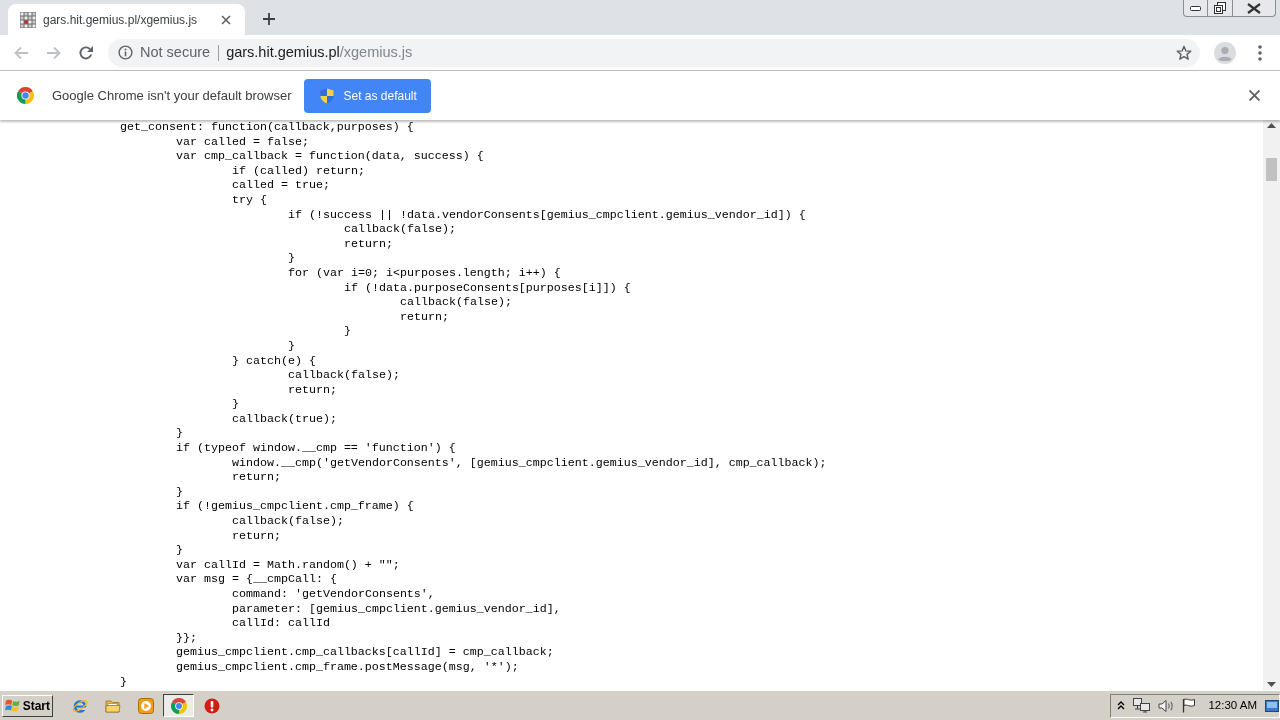 The height and width of the screenshot is (720, 1280). What do you see at coordinates (1121, 705) in the screenshot?
I see `chevron-up-icon` at bounding box center [1121, 705].